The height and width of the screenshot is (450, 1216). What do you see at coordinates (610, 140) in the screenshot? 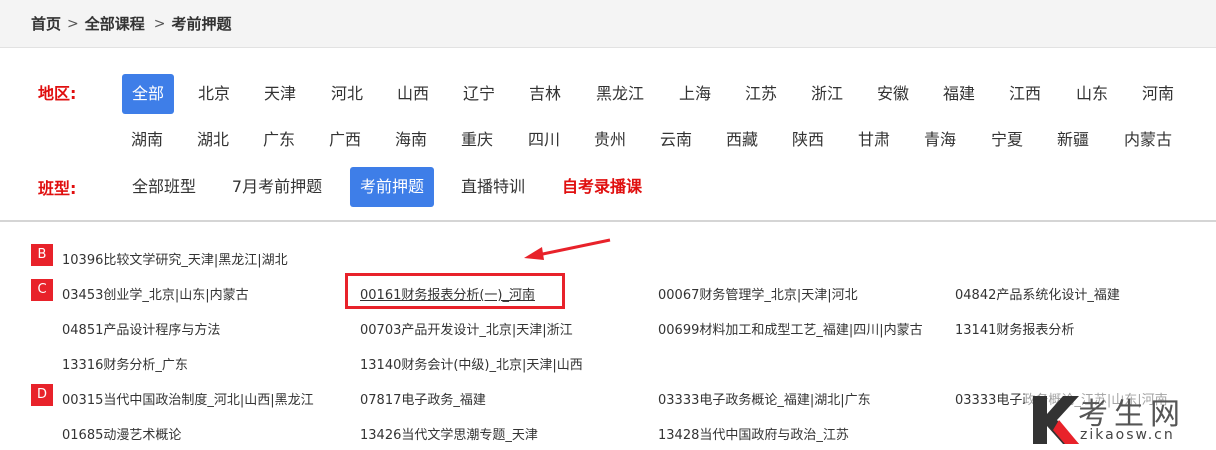
I see `region-option: 贵州` at bounding box center [610, 140].